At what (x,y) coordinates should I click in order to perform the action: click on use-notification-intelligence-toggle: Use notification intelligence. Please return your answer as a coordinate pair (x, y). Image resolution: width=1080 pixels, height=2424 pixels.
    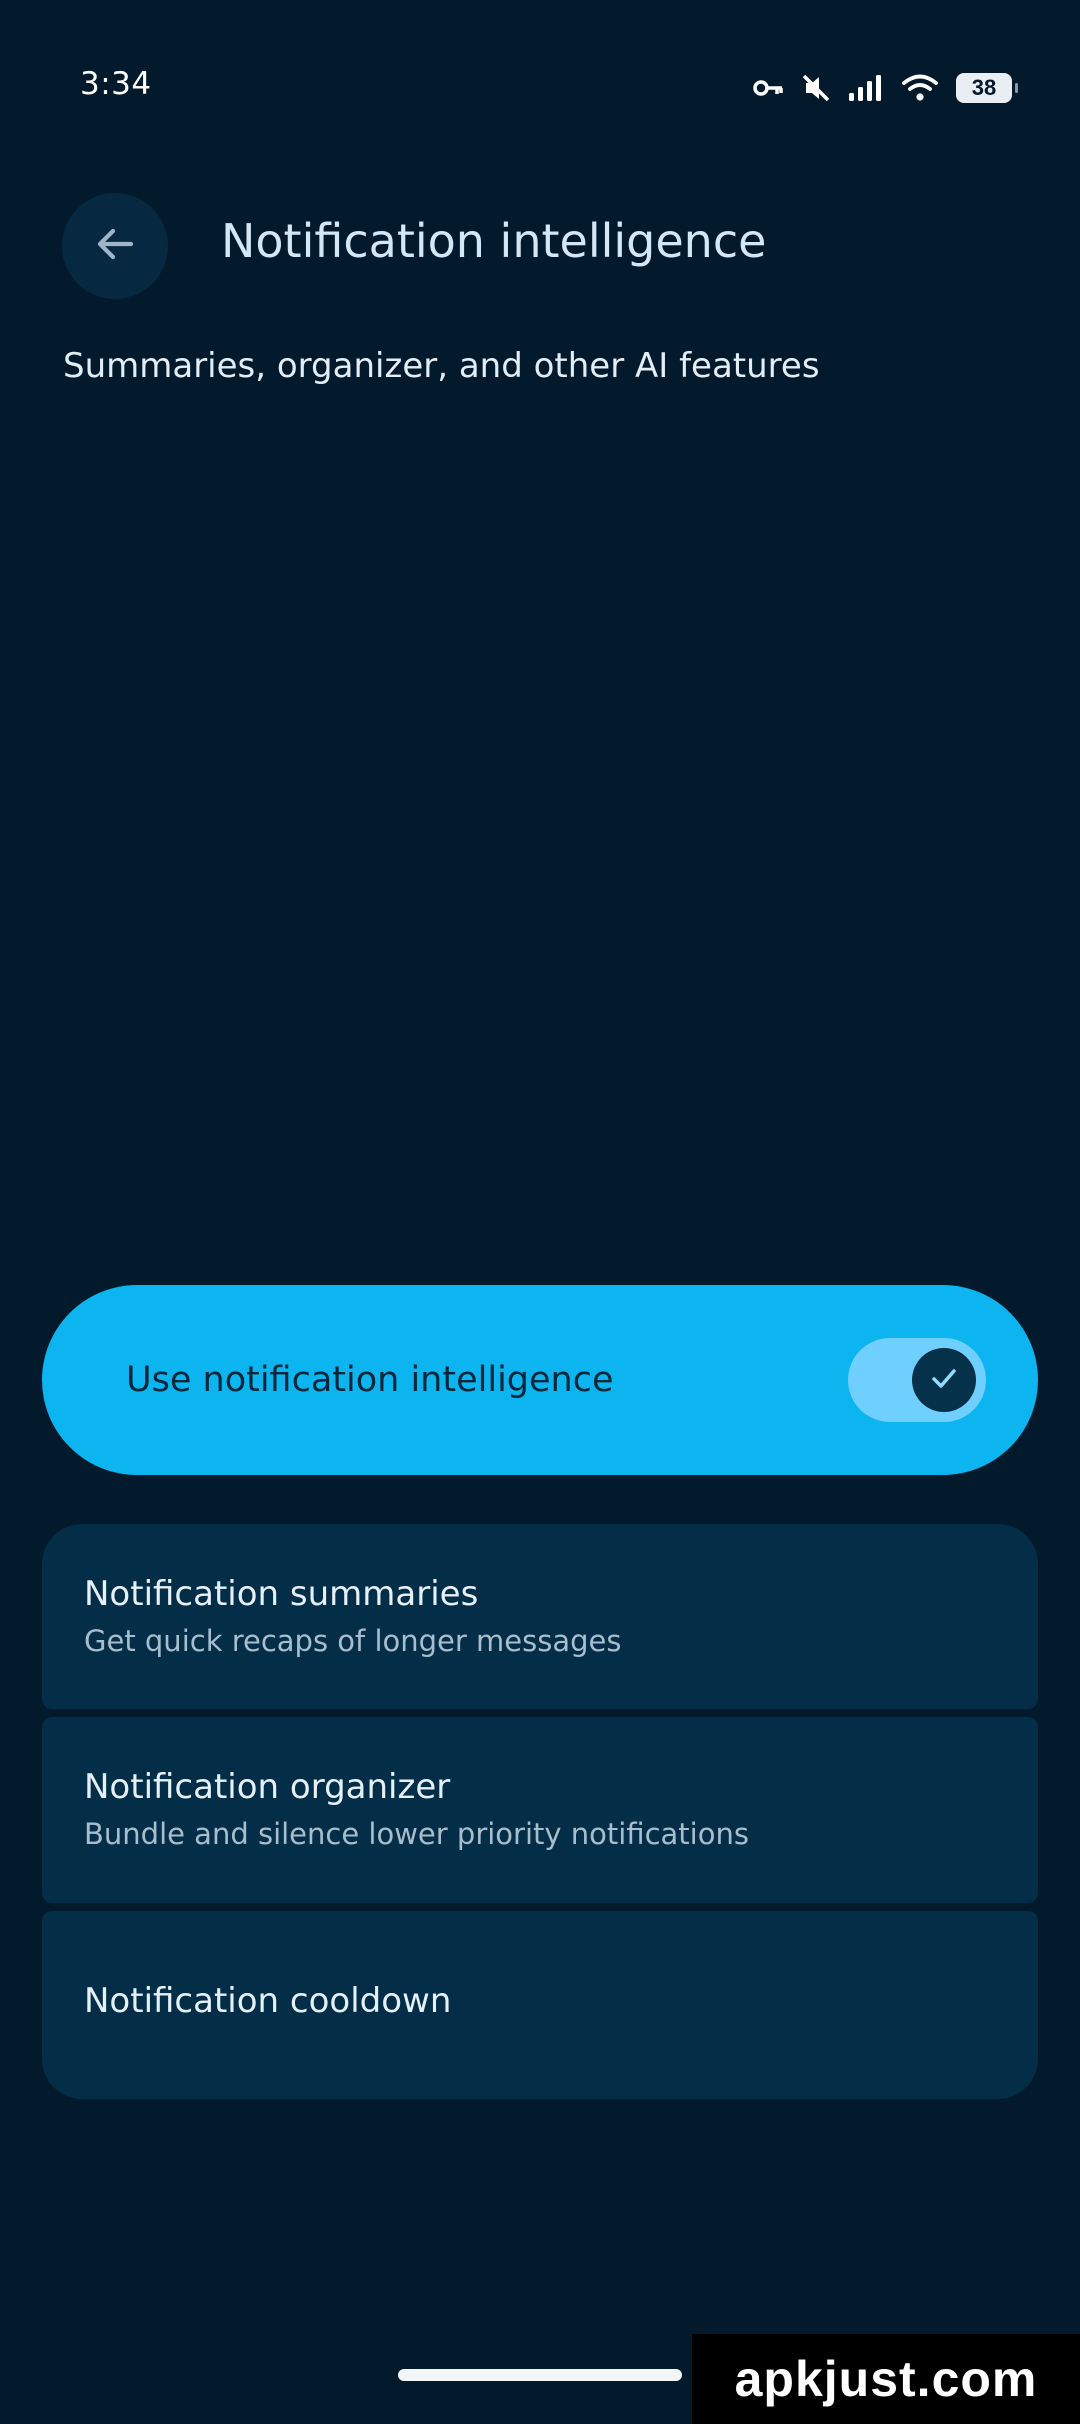
    Looking at the image, I should click on (540, 1380).